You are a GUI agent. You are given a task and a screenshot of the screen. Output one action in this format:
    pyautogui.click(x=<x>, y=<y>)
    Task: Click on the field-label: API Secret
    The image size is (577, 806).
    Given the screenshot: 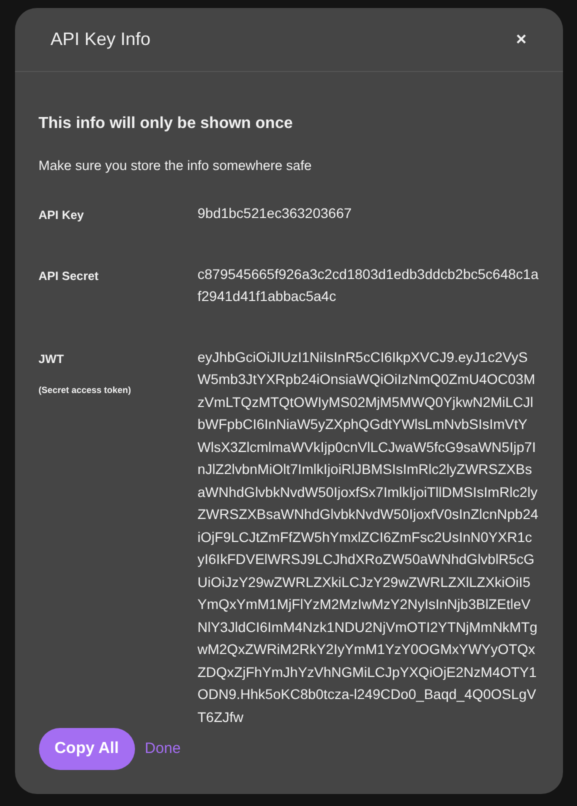 What is the action you would take?
    pyautogui.click(x=69, y=276)
    